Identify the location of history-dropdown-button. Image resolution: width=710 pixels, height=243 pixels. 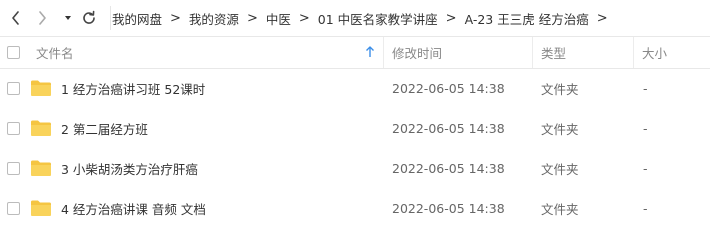
(68, 18).